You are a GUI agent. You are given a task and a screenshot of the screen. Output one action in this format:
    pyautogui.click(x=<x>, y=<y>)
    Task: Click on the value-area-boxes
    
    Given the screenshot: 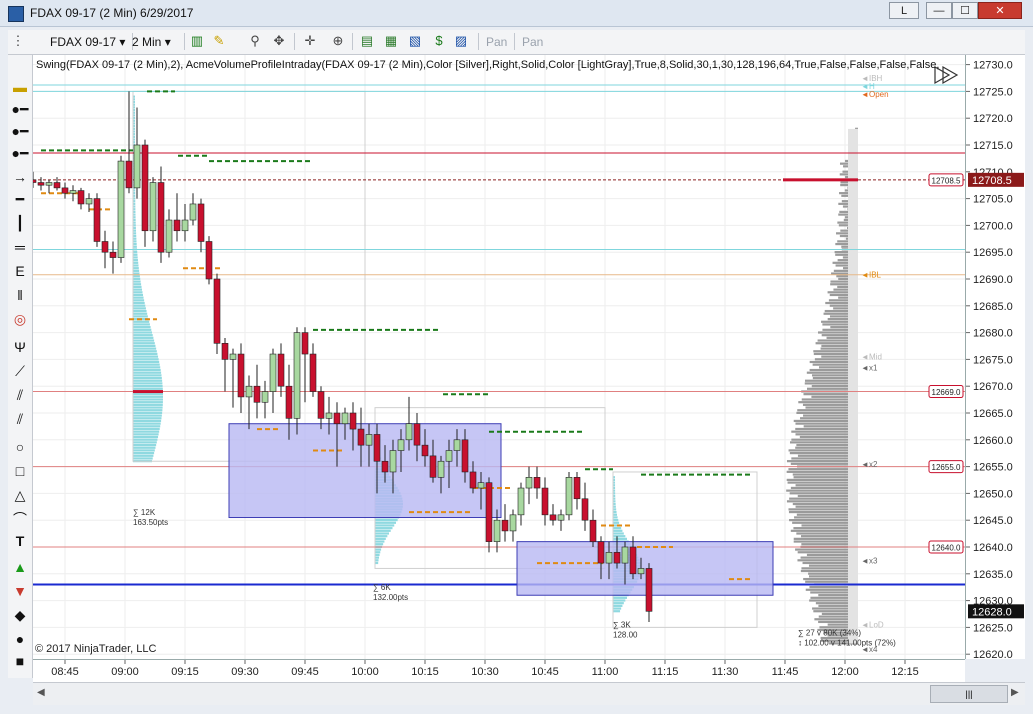 What is the action you would take?
    pyautogui.click(x=501, y=509)
    